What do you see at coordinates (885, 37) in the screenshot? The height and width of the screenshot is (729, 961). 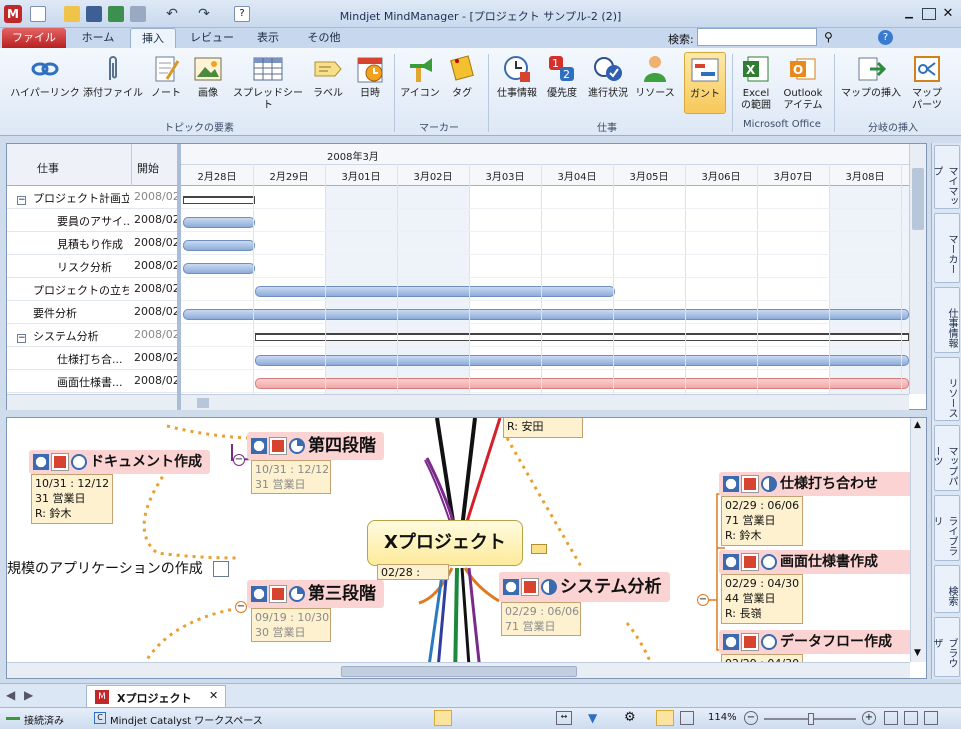 I see `help-icon: ?` at bounding box center [885, 37].